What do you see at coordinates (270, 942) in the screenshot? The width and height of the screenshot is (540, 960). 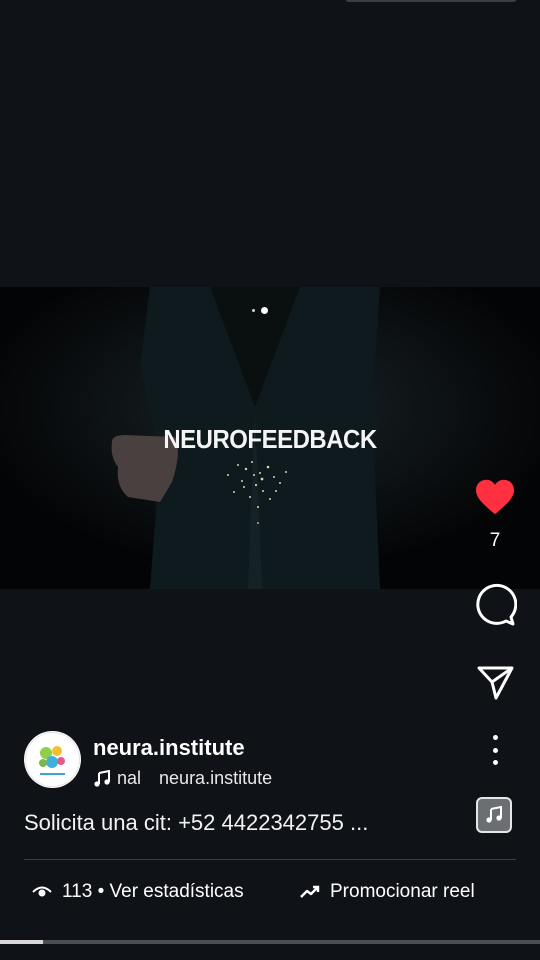 I see `playback-progress-bar` at bounding box center [270, 942].